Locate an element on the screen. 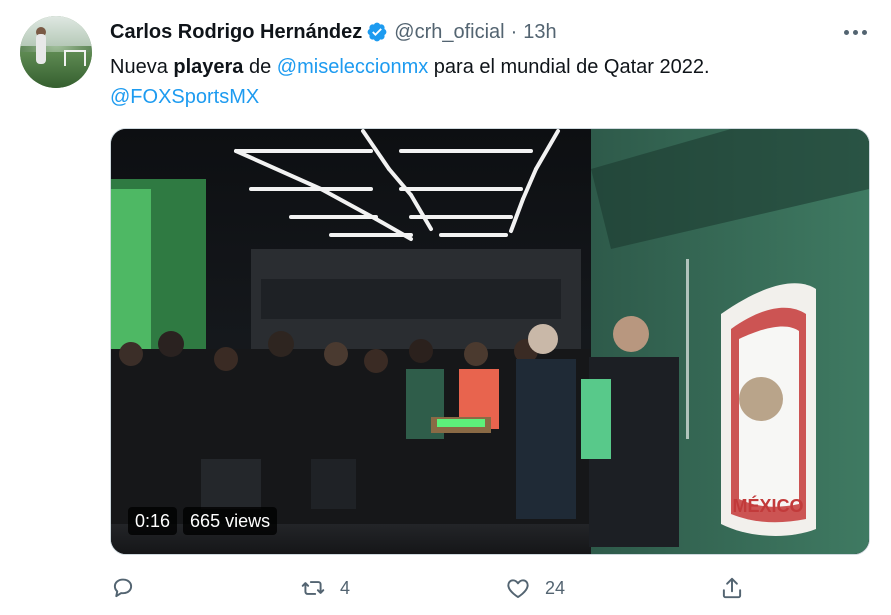 This screenshot has height=615, width=891. mexico-crest: MÉXICO is located at coordinates (768, 409).